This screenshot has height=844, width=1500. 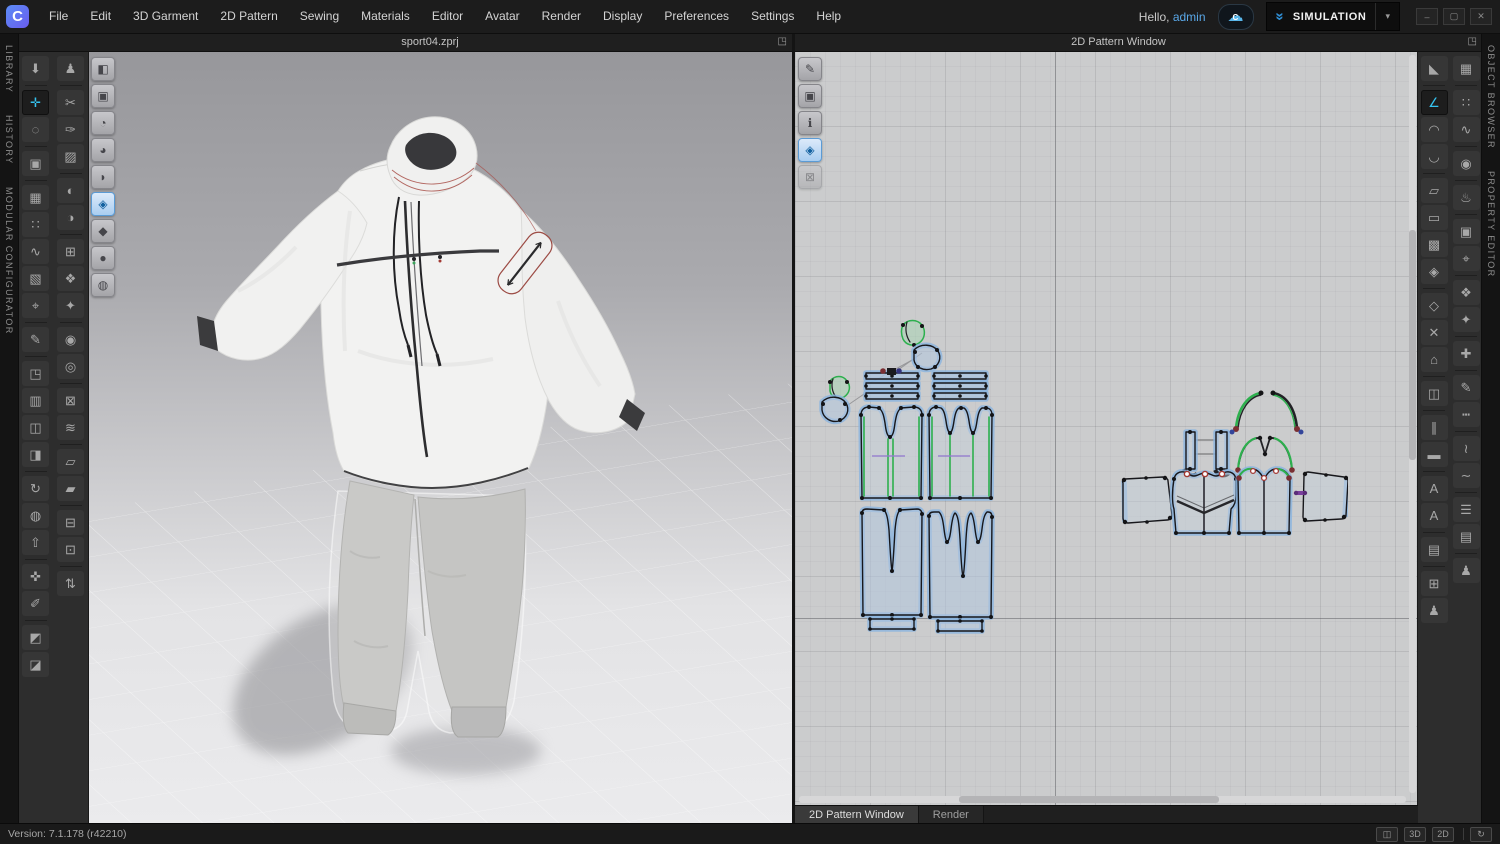 I want to click on menu-display: Display, so click(x=622, y=16).